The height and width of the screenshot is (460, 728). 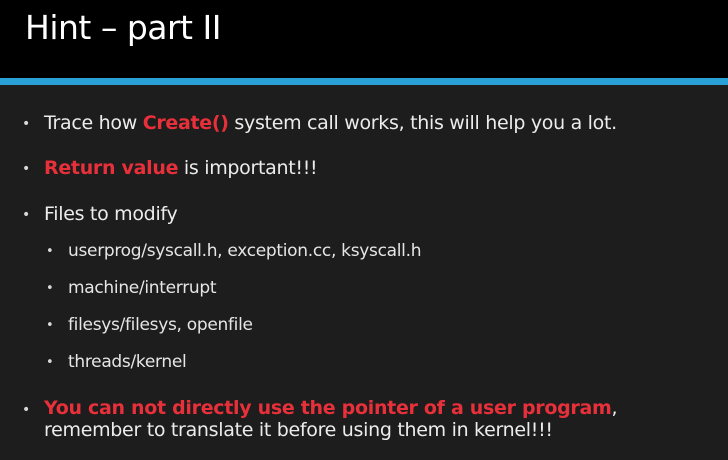 I want to click on slide-title: Hint – part II, so click(x=123, y=27).